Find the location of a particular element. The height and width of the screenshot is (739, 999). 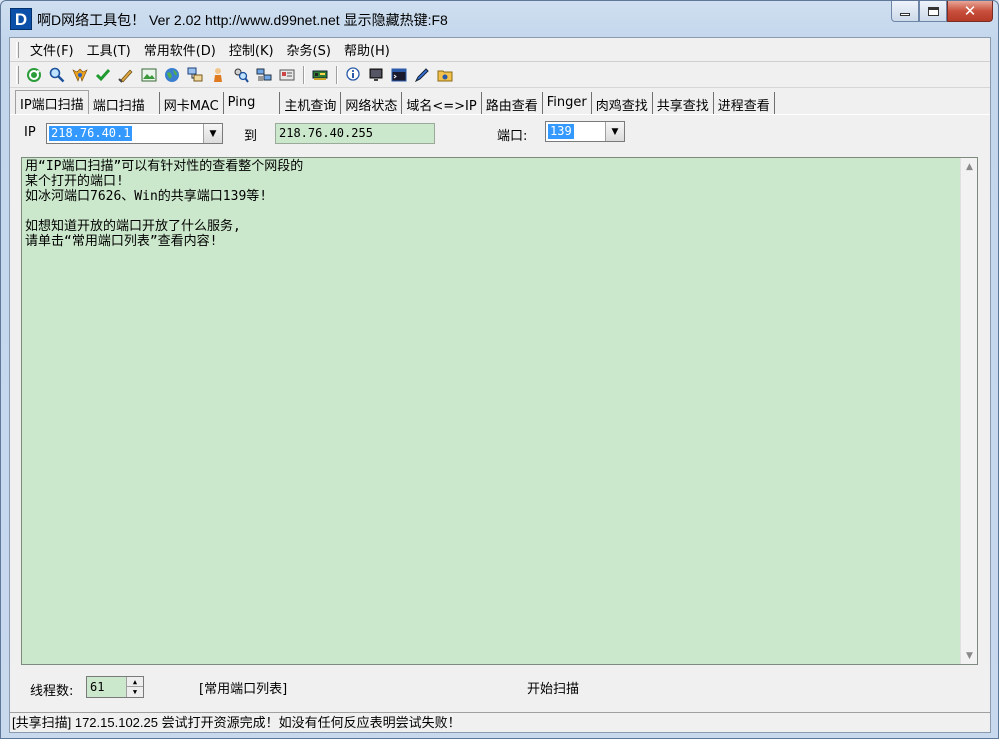

tab-network-status: 网络状态 is located at coordinates (372, 103).